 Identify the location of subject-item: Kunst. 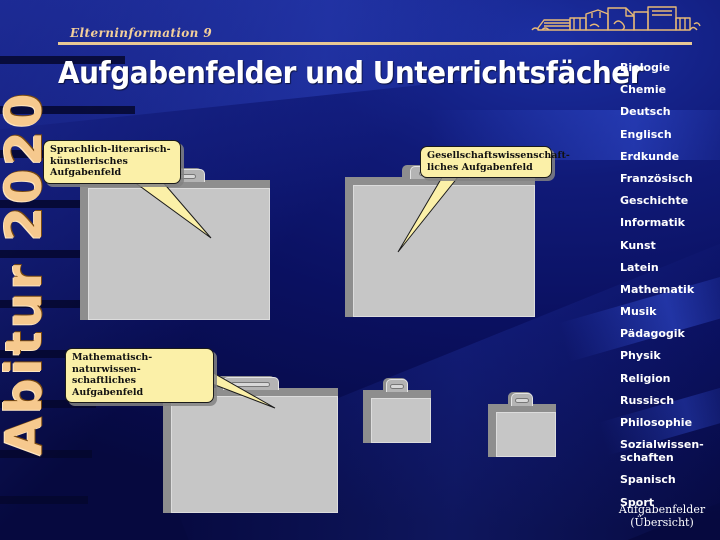
(670, 245).